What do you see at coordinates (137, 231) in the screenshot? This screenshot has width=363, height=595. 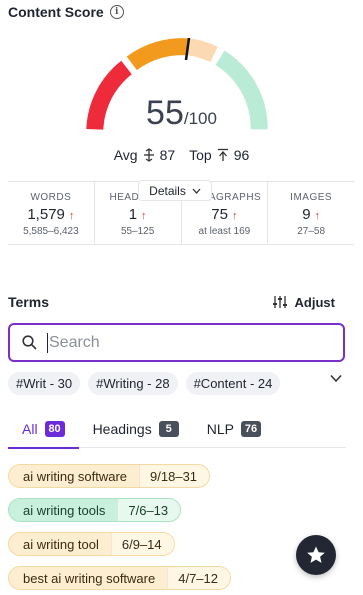 I see `stat-range: 55–125` at bounding box center [137, 231].